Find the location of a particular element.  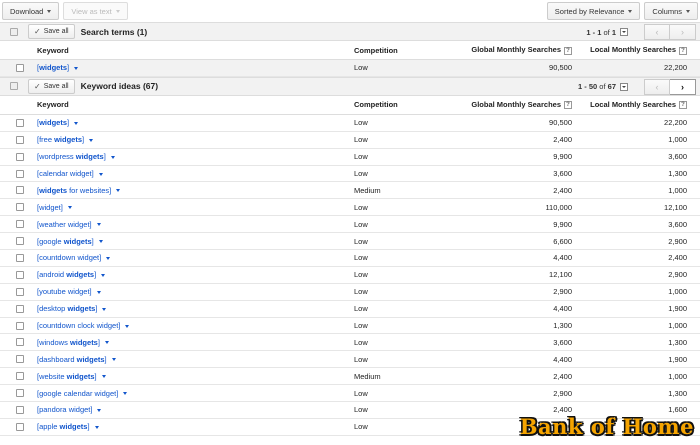

keyword-link: [widgets for websites] is located at coordinates (74, 190).